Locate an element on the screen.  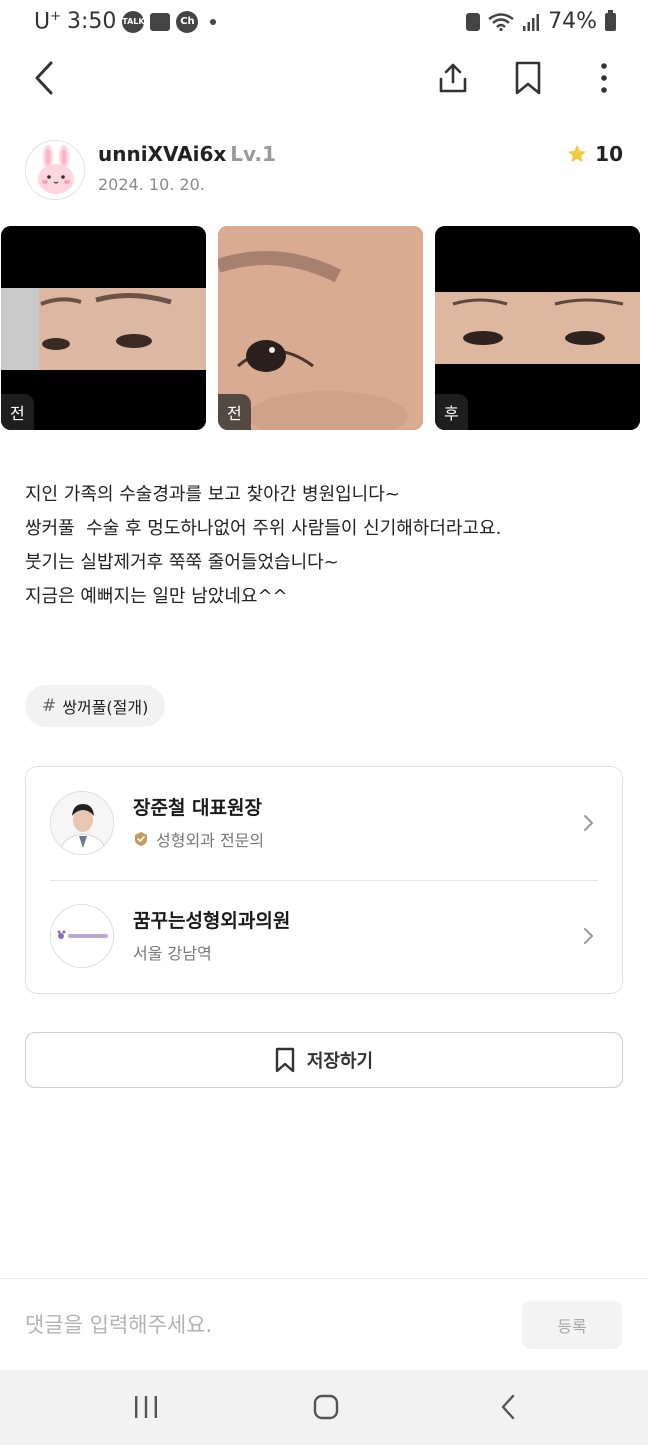
post-line: 지인 가족의 수술경과를 보고 찾아간 병원입니다~ is located at coordinates (212, 494).